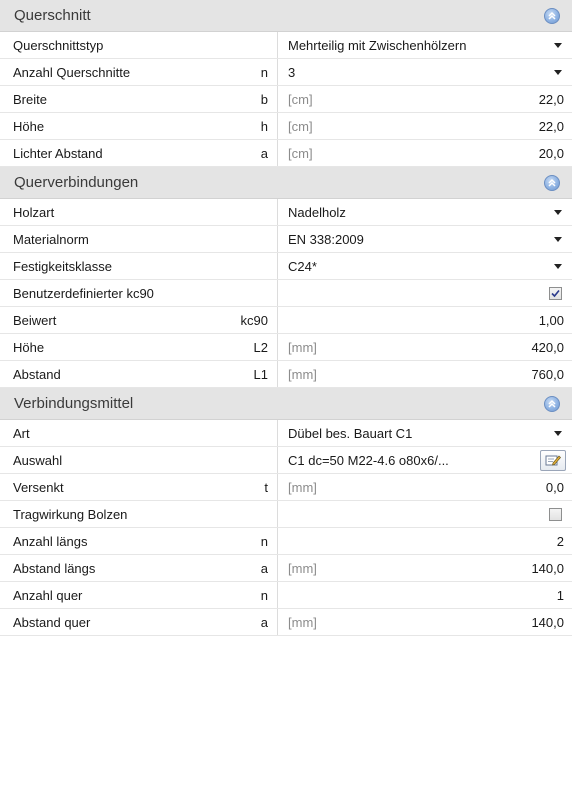 Image resolution: width=572 pixels, height=801 pixels. Describe the element at coordinates (74, 403) in the screenshot. I see `section-title: Verbindungsmittel` at that location.